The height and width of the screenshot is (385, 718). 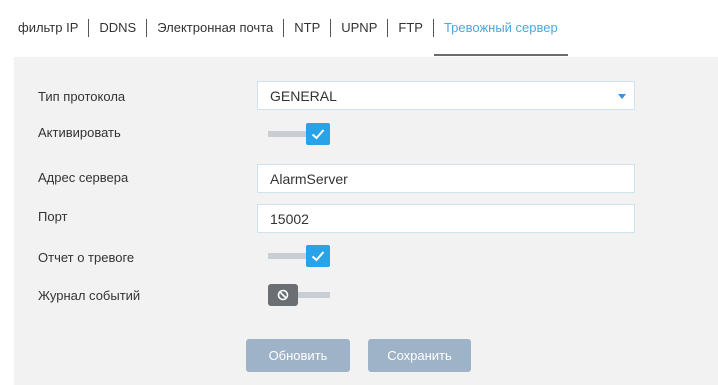 I want to click on chevron-down-icon, so click(x=622, y=96).